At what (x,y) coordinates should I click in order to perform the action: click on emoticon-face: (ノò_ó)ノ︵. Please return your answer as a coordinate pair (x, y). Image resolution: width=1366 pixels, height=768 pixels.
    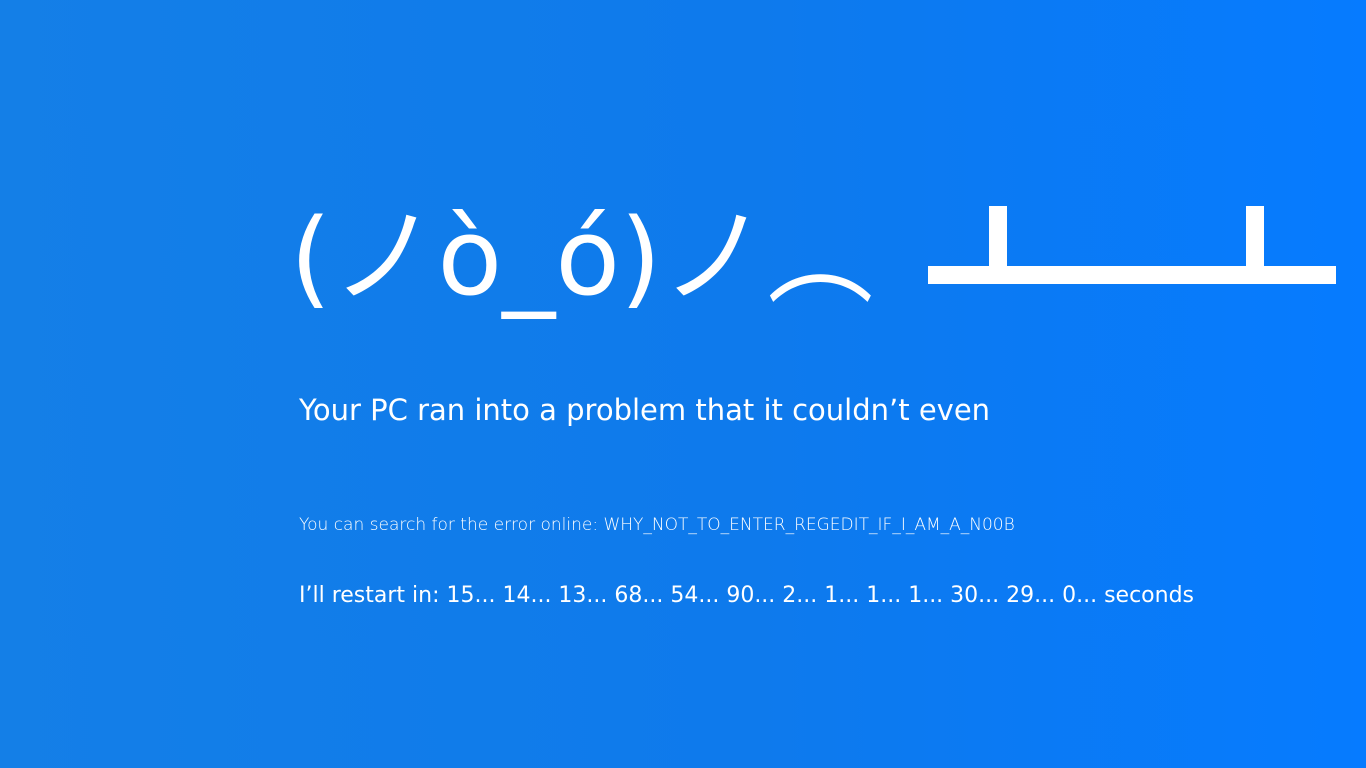
    Looking at the image, I should click on (582, 257).